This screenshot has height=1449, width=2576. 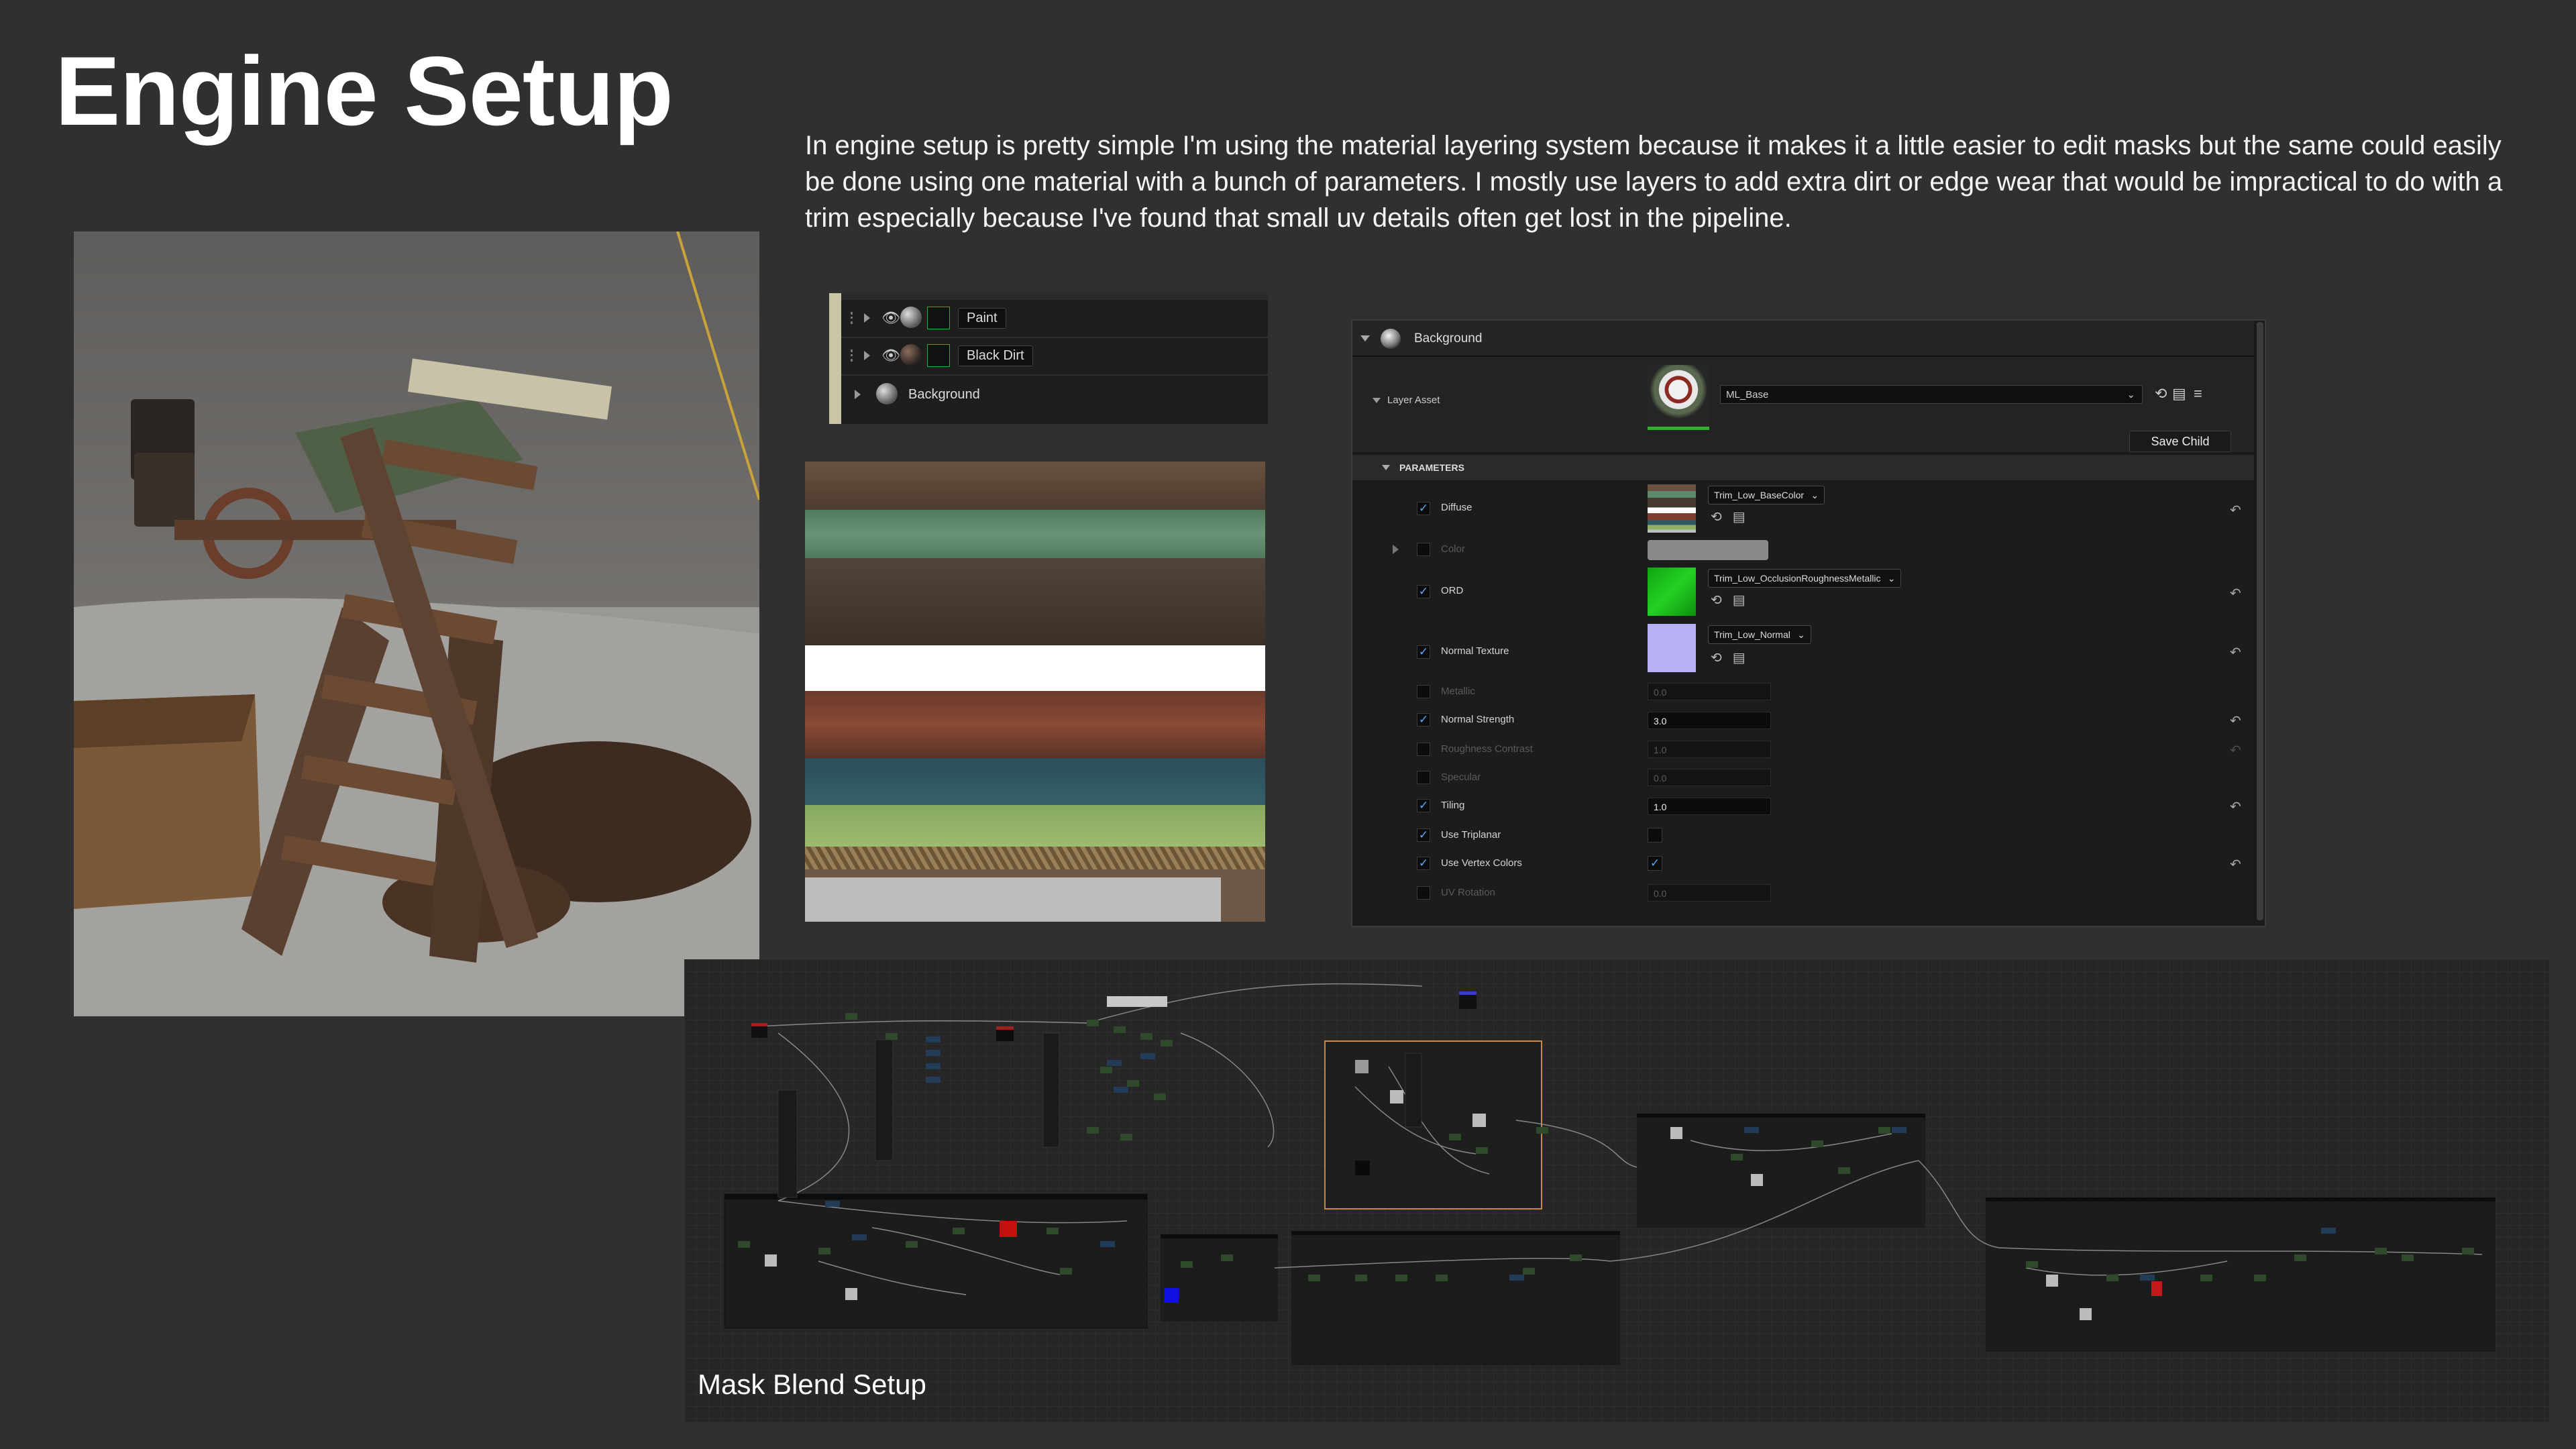 What do you see at coordinates (1708, 550) in the screenshot?
I see `color-swatch` at bounding box center [1708, 550].